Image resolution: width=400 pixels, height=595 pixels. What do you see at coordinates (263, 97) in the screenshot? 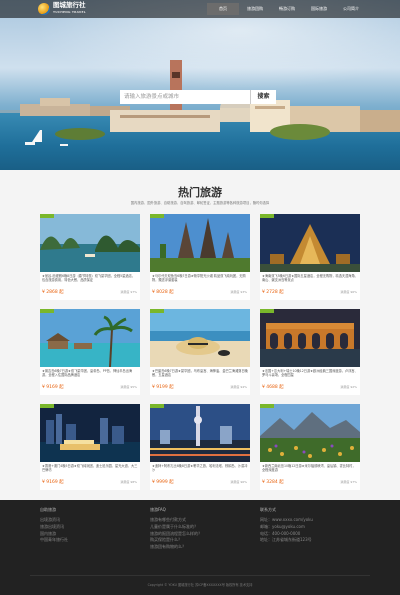
I see `search-button: 搜索` at bounding box center [263, 97].